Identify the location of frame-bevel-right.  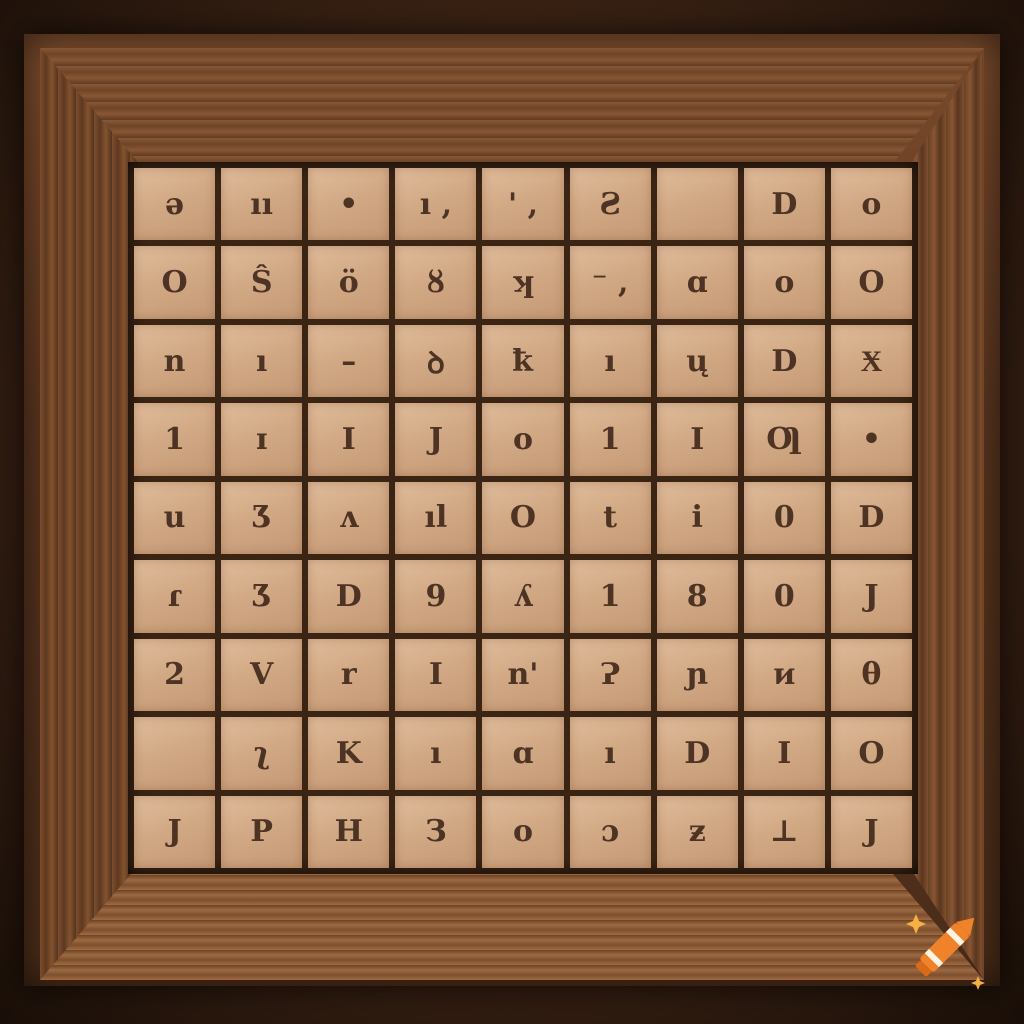
(947, 514).